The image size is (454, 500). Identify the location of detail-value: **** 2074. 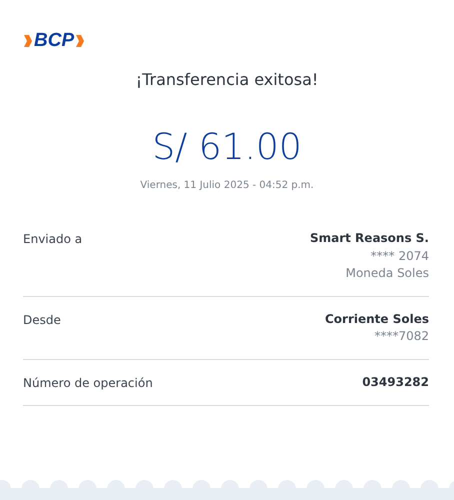
(399, 256).